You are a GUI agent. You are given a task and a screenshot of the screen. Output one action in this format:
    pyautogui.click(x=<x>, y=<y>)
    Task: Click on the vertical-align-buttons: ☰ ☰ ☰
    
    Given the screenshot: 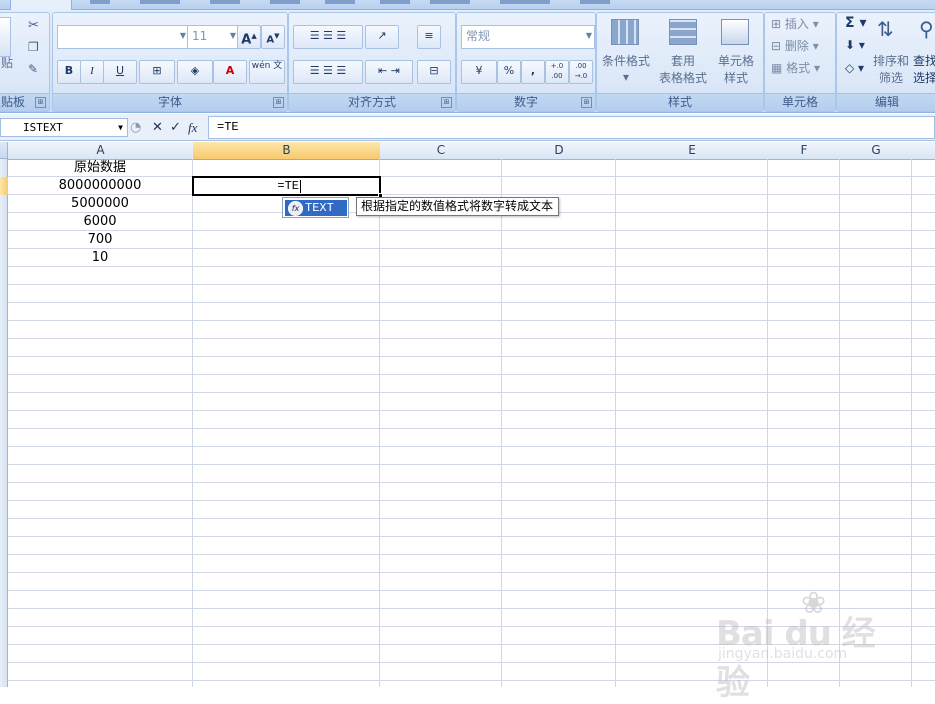 What is the action you would take?
    pyautogui.click(x=328, y=37)
    